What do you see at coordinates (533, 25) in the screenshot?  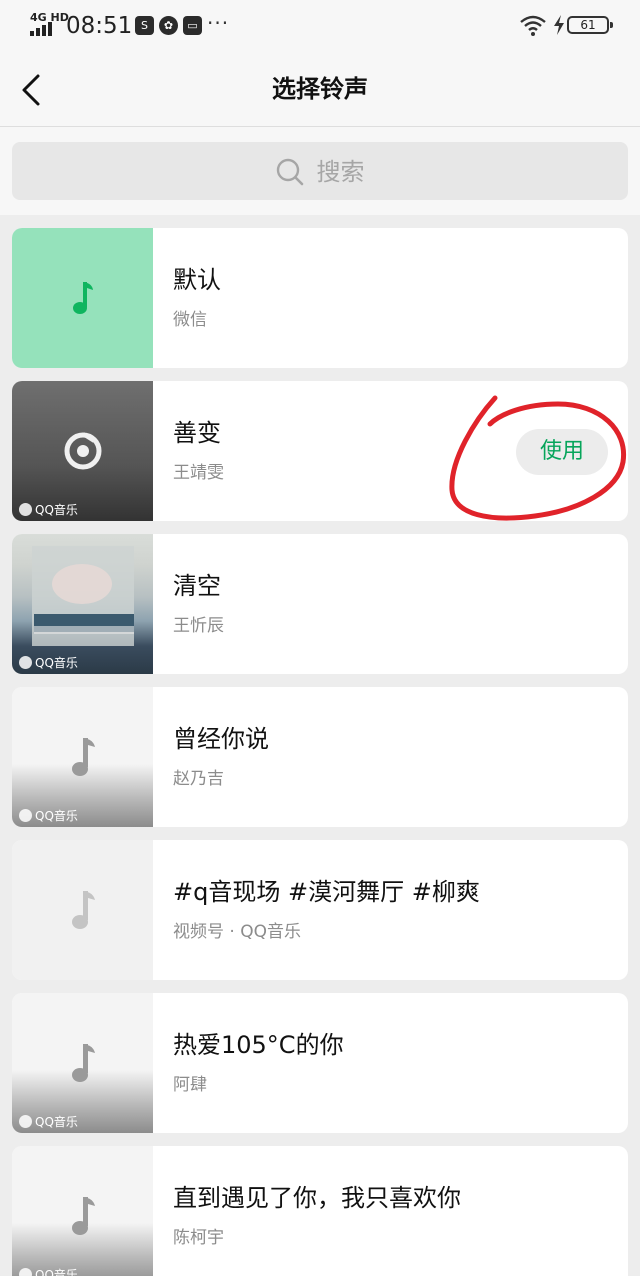 I see `wifi-icon` at bounding box center [533, 25].